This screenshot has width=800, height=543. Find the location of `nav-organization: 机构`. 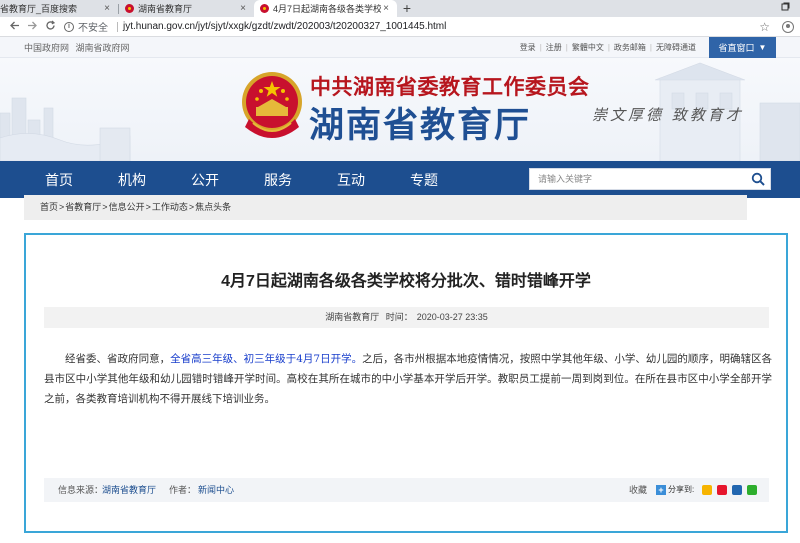

nav-organization: 机构 is located at coordinates (132, 180).